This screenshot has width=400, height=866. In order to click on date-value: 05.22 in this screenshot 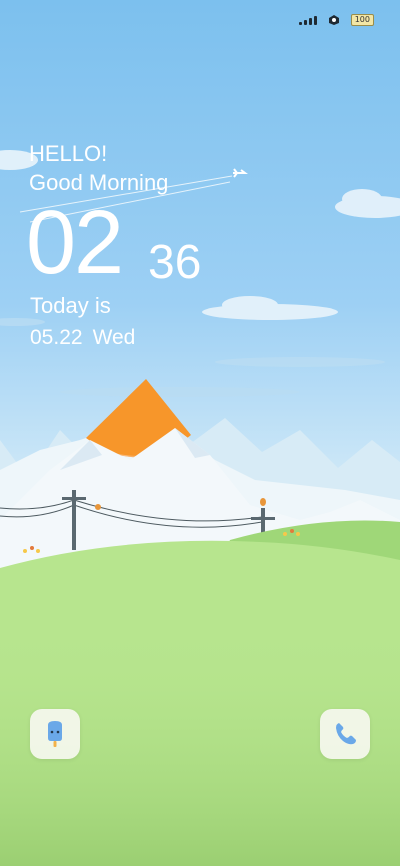, I will do `click(56, 337)`.